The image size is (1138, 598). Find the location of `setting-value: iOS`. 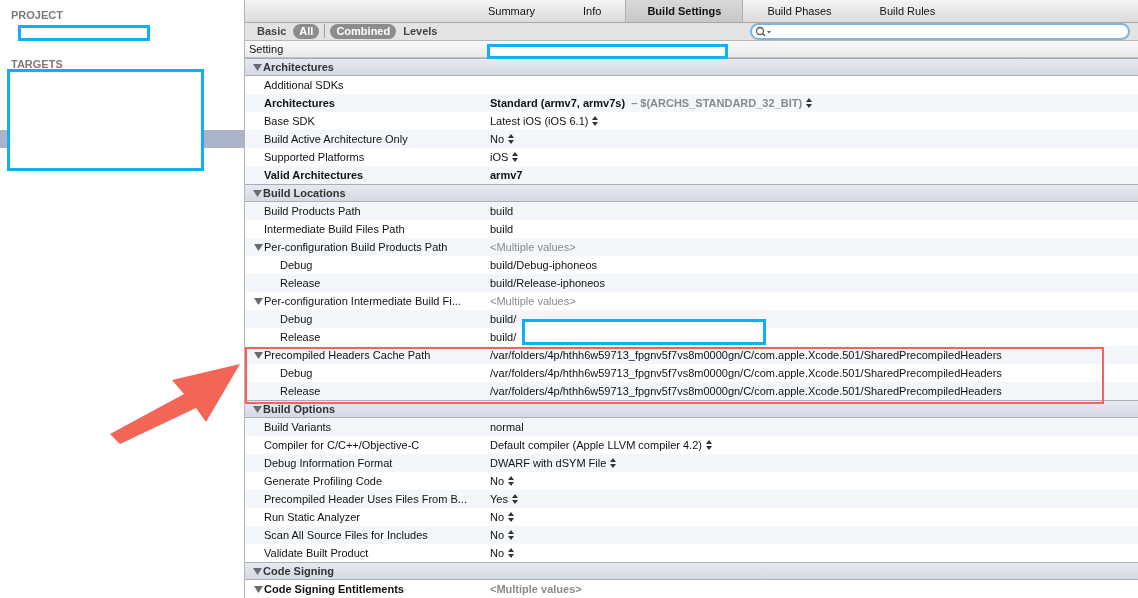

setting-value: iOS is located at coordinates (499, 157).